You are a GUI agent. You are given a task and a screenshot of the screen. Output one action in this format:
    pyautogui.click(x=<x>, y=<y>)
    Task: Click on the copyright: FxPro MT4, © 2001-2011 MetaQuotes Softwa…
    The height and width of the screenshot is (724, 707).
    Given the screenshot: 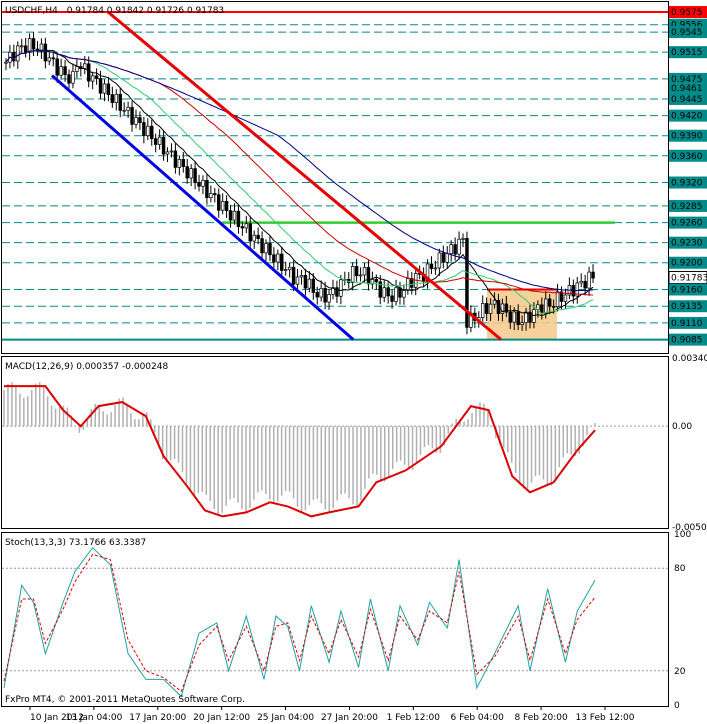 What is the action you would take?
    pyautogui.click(x=125, y=700)
    